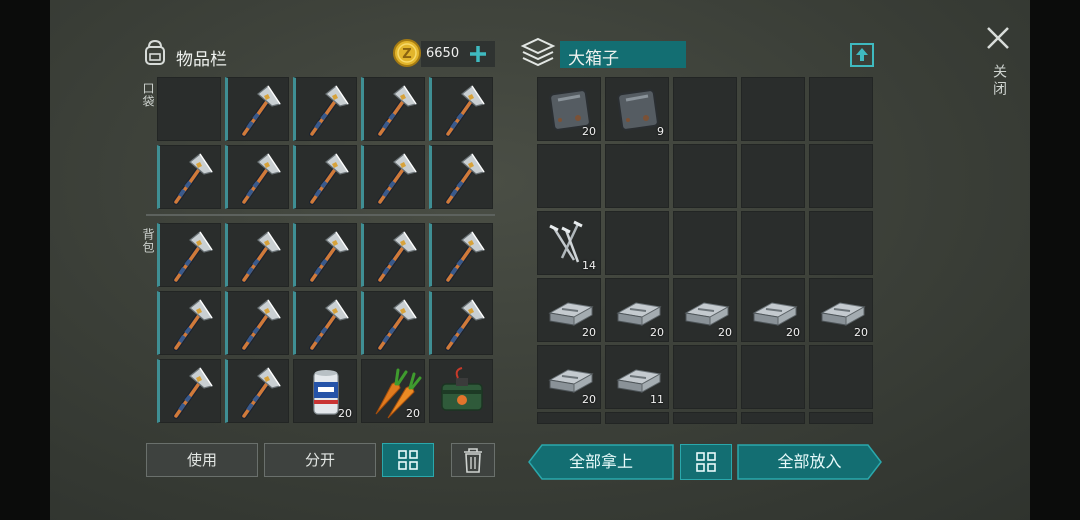  I want to click on carrot-slot: 20, so click(393, 391).